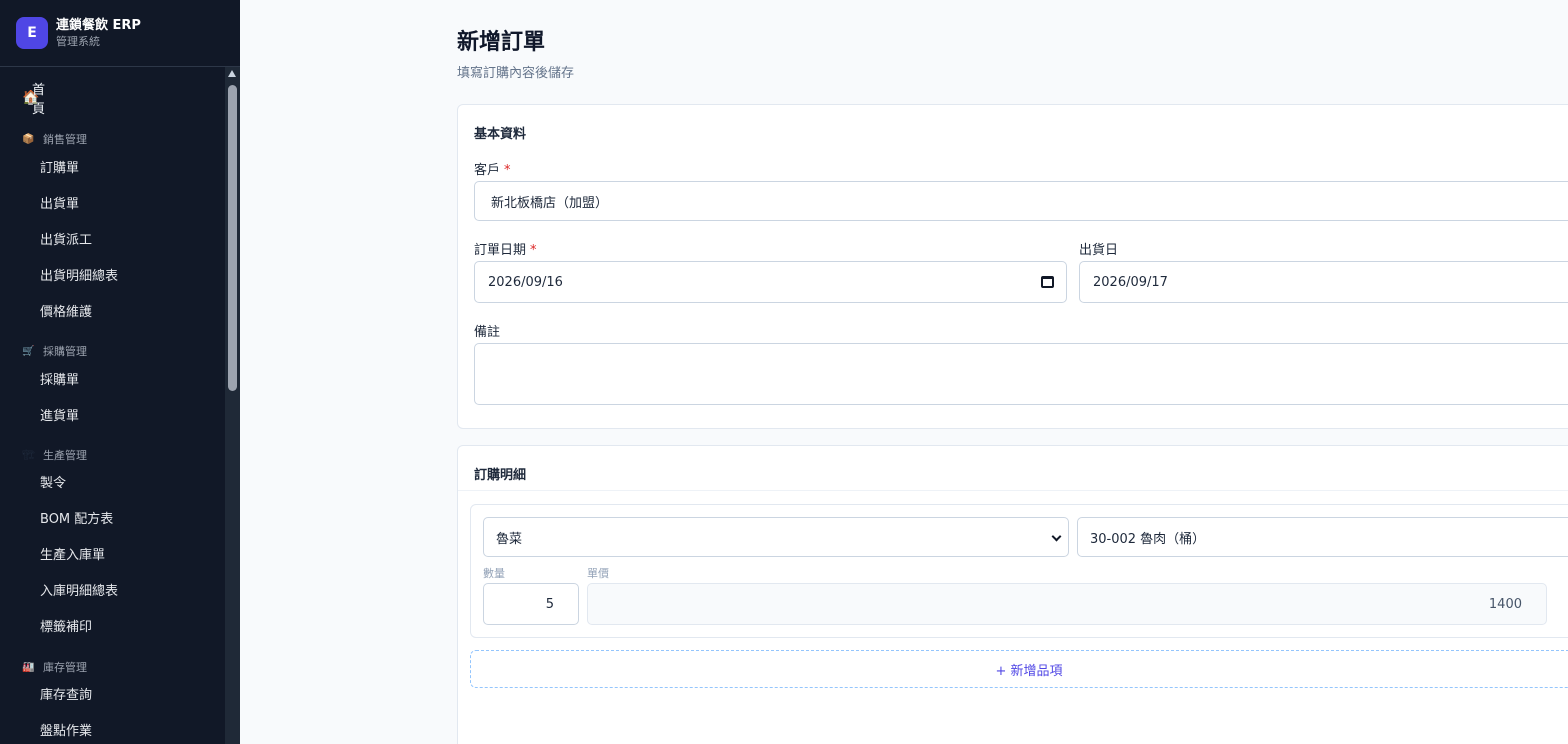  I want to click on unit-price-label: 單價, so click(598, 573).